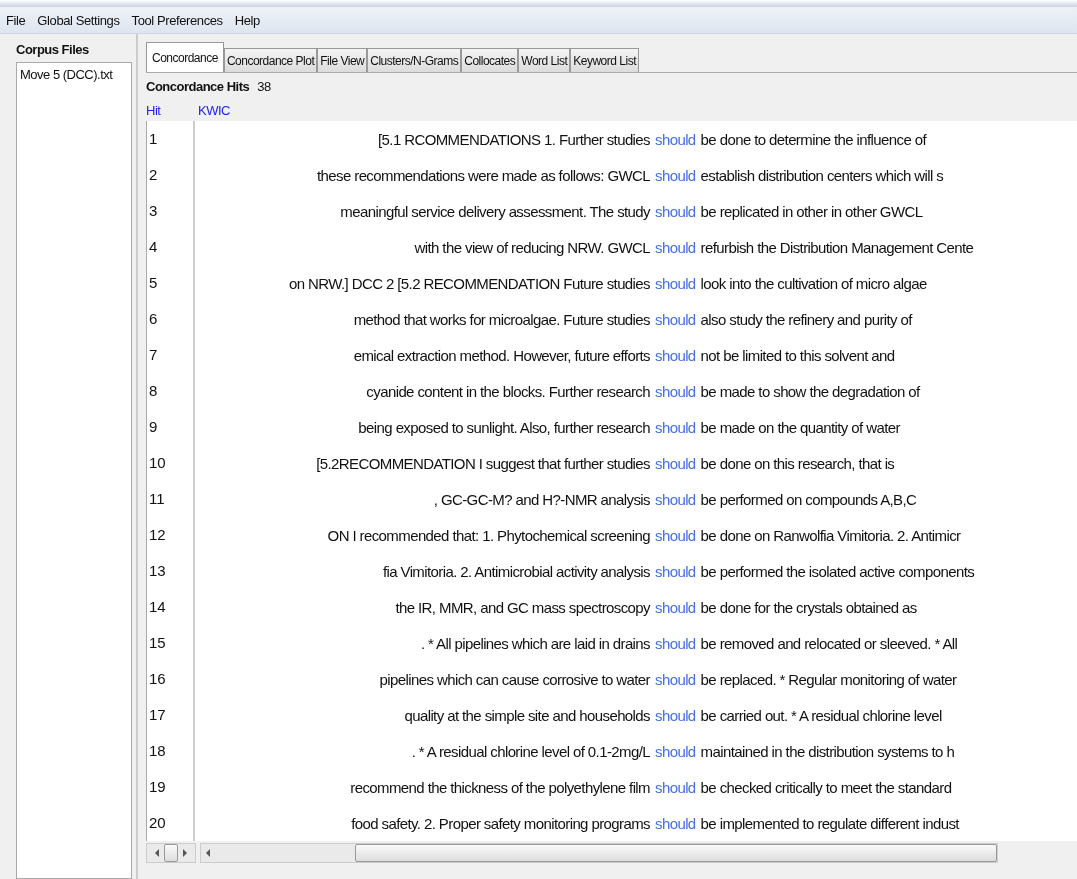 This screenshot has height=879, width=1077. Describe the element at coordinates (247, 20) in the screenshot. I see `menu-item: Help` at that location.